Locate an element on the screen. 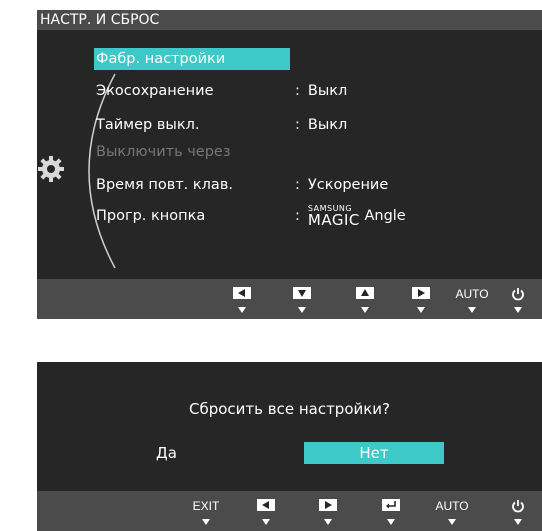 The width and height of the screenshot is (542, 531). menu-item-eco-saving: Экосохранение is located at coordinates (155, 91).